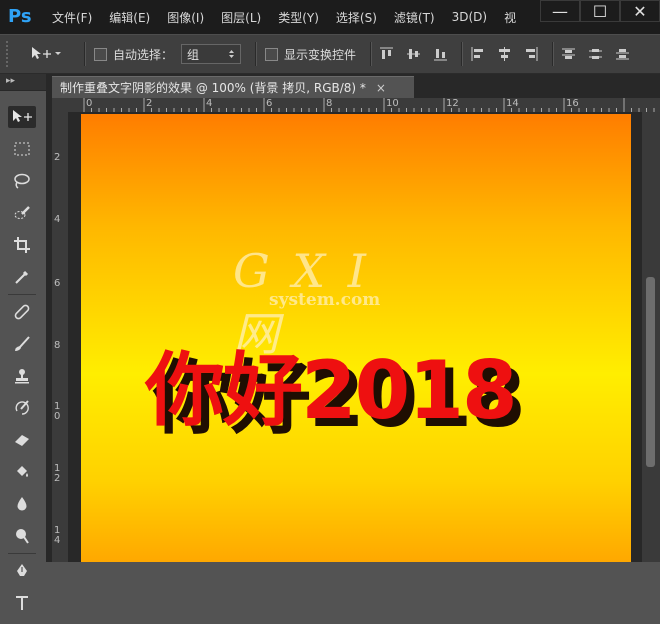 Image resolution: width=660 pixels, height=624 pixels. Describe the element at coordinates (441, 54) in the screenshot. I see `align-bottom-icon` at that location.